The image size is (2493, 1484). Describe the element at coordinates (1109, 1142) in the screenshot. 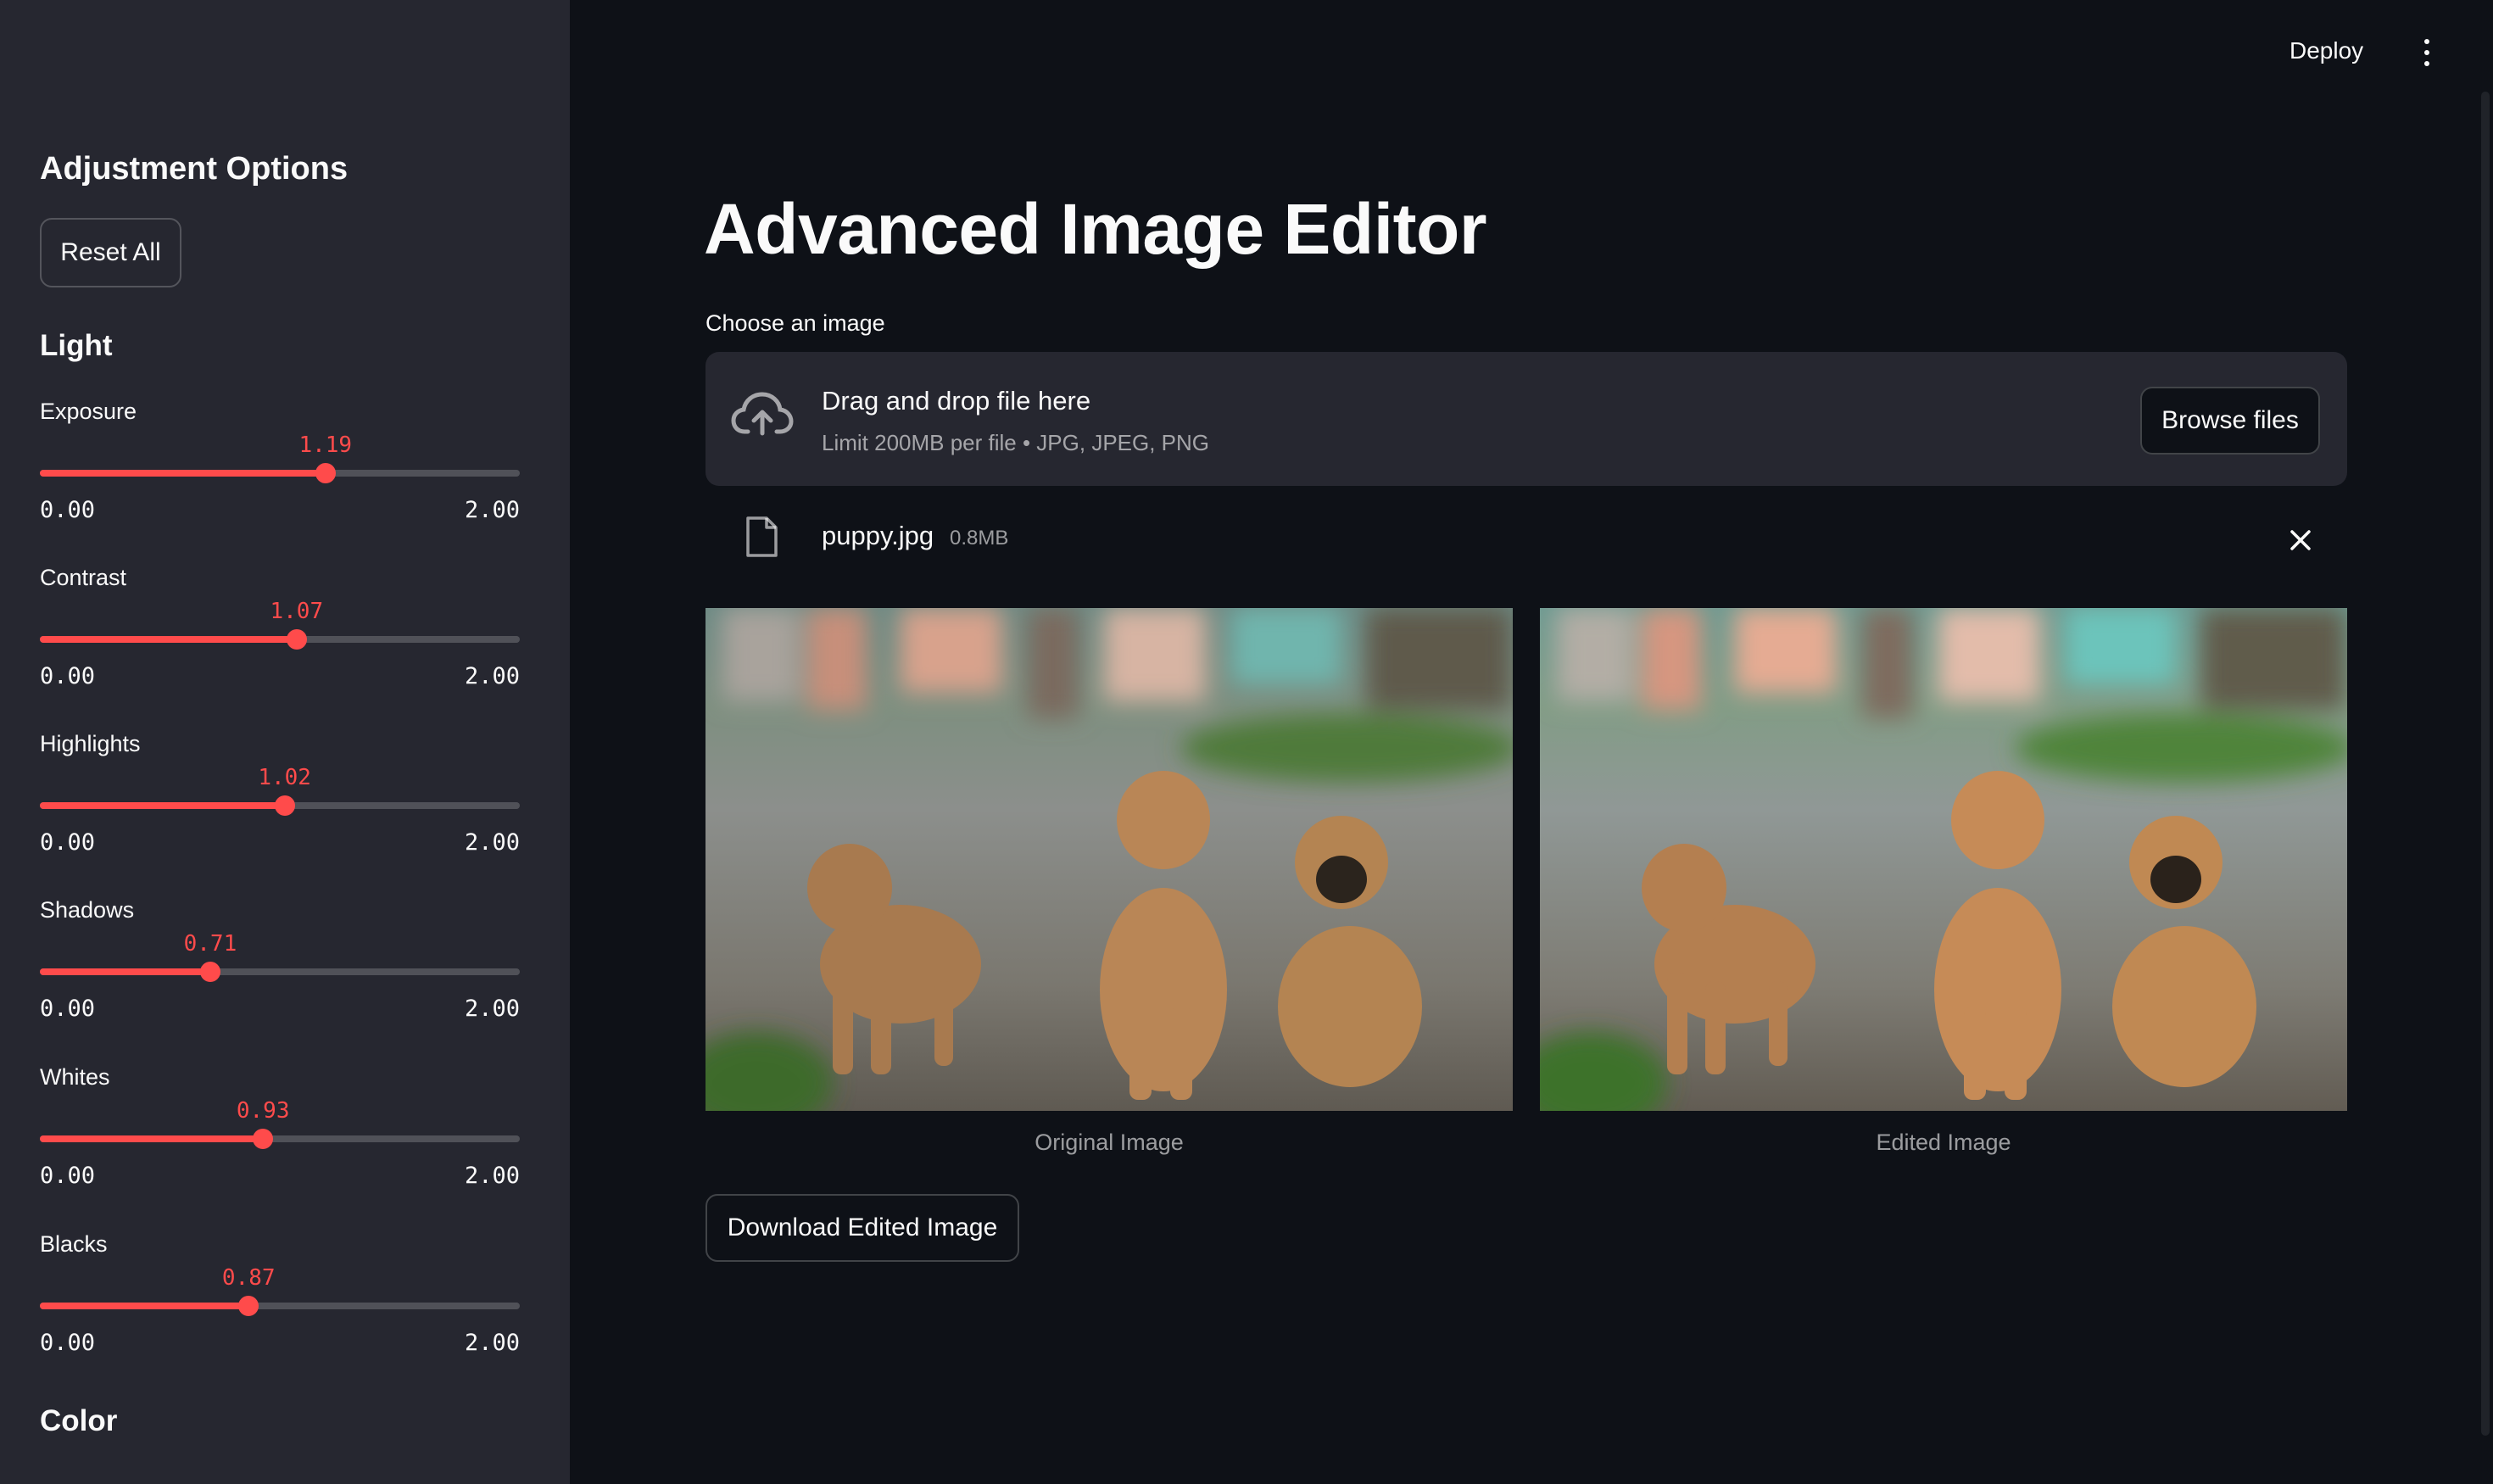

I see `original-image-caption: Original Image` at that location.